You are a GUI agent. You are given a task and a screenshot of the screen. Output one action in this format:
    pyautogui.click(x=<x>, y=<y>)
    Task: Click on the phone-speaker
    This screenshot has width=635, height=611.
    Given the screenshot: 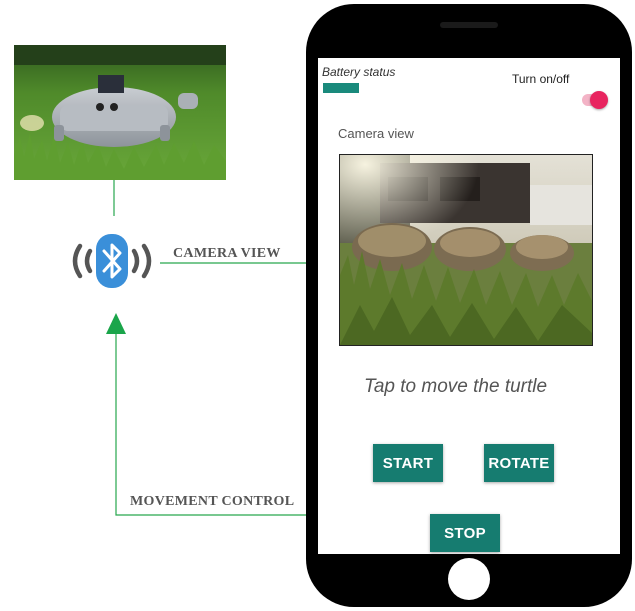 What is the action you would take?
    pyautogui.click(x=469, y=25)
    